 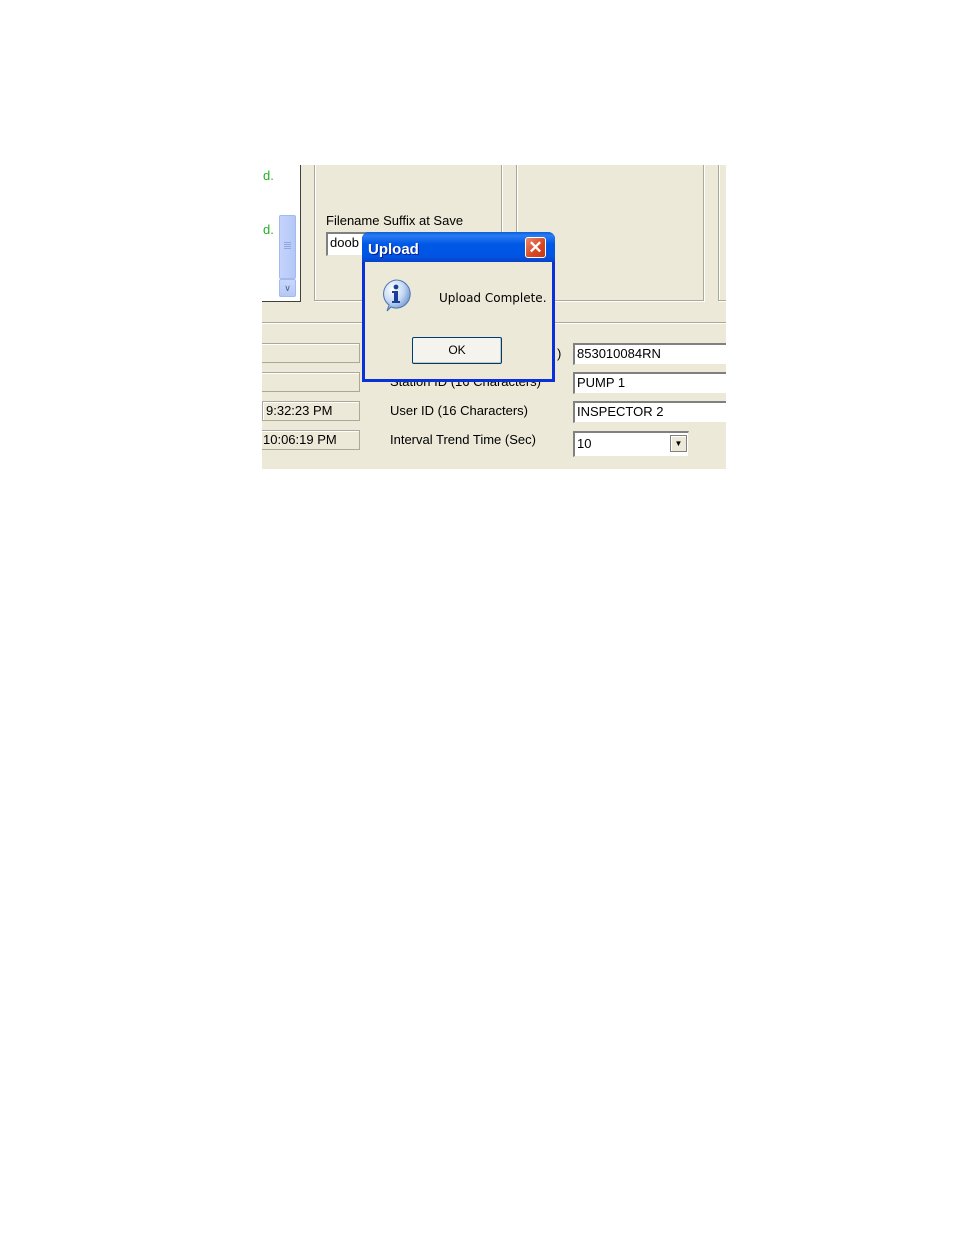 I want to click on ok-button: OK, so click(x=457, y=350).